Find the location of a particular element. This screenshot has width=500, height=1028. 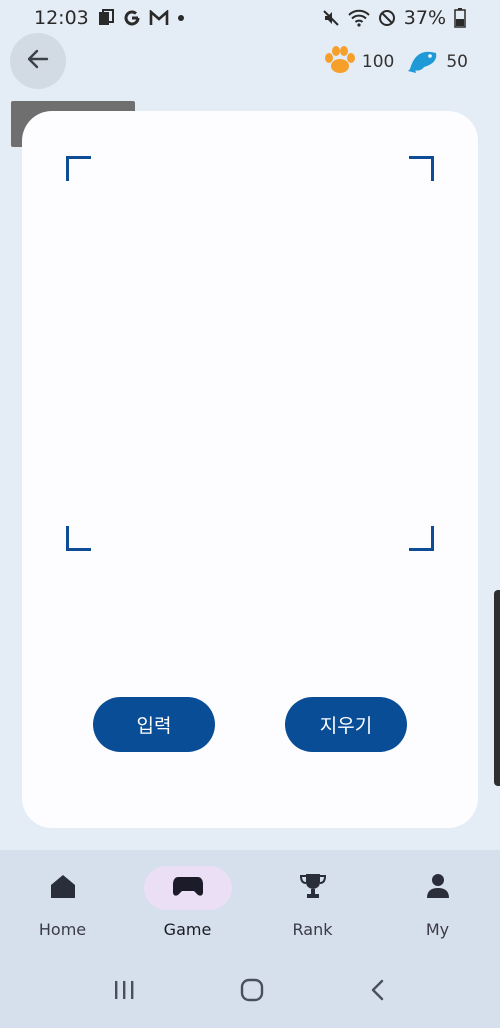

calendar-icon is located at coordinates (106, 18).